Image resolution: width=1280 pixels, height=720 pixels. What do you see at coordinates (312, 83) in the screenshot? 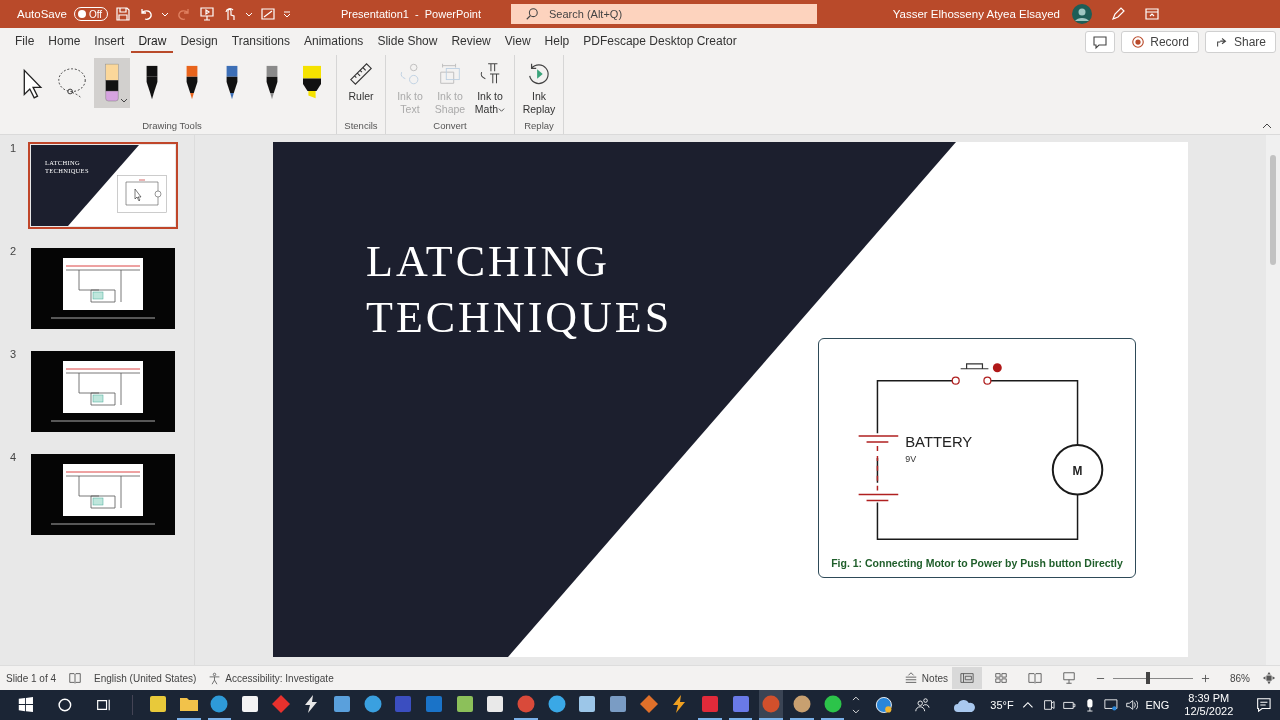
I see `highlighter-icon` at bounding box center [312, 83].